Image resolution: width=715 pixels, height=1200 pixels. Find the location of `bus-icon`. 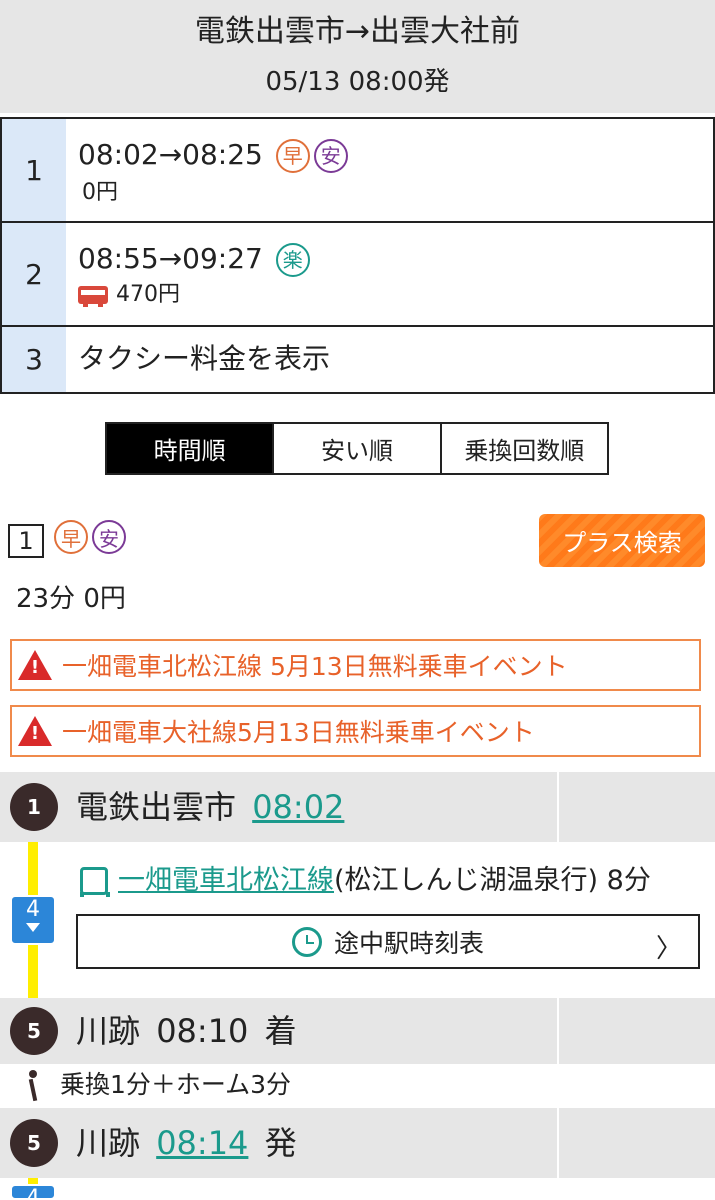

bus-icon is located at coordinates (93, 296).